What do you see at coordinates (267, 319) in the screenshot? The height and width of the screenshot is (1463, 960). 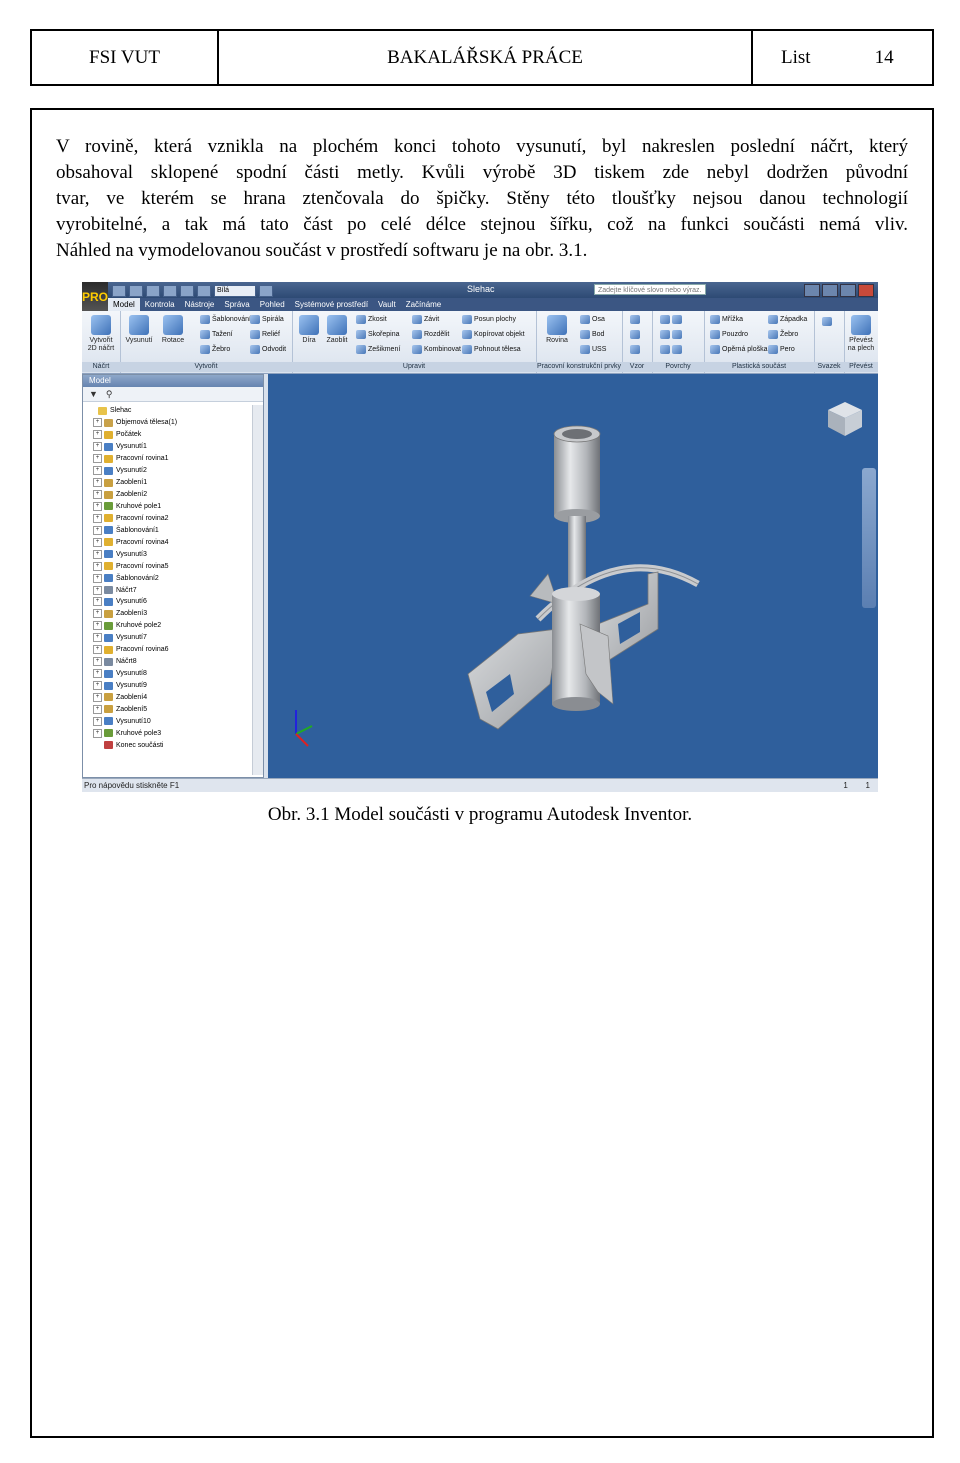 I see `coil-button: Spirála` at bounding box center [267, 319].